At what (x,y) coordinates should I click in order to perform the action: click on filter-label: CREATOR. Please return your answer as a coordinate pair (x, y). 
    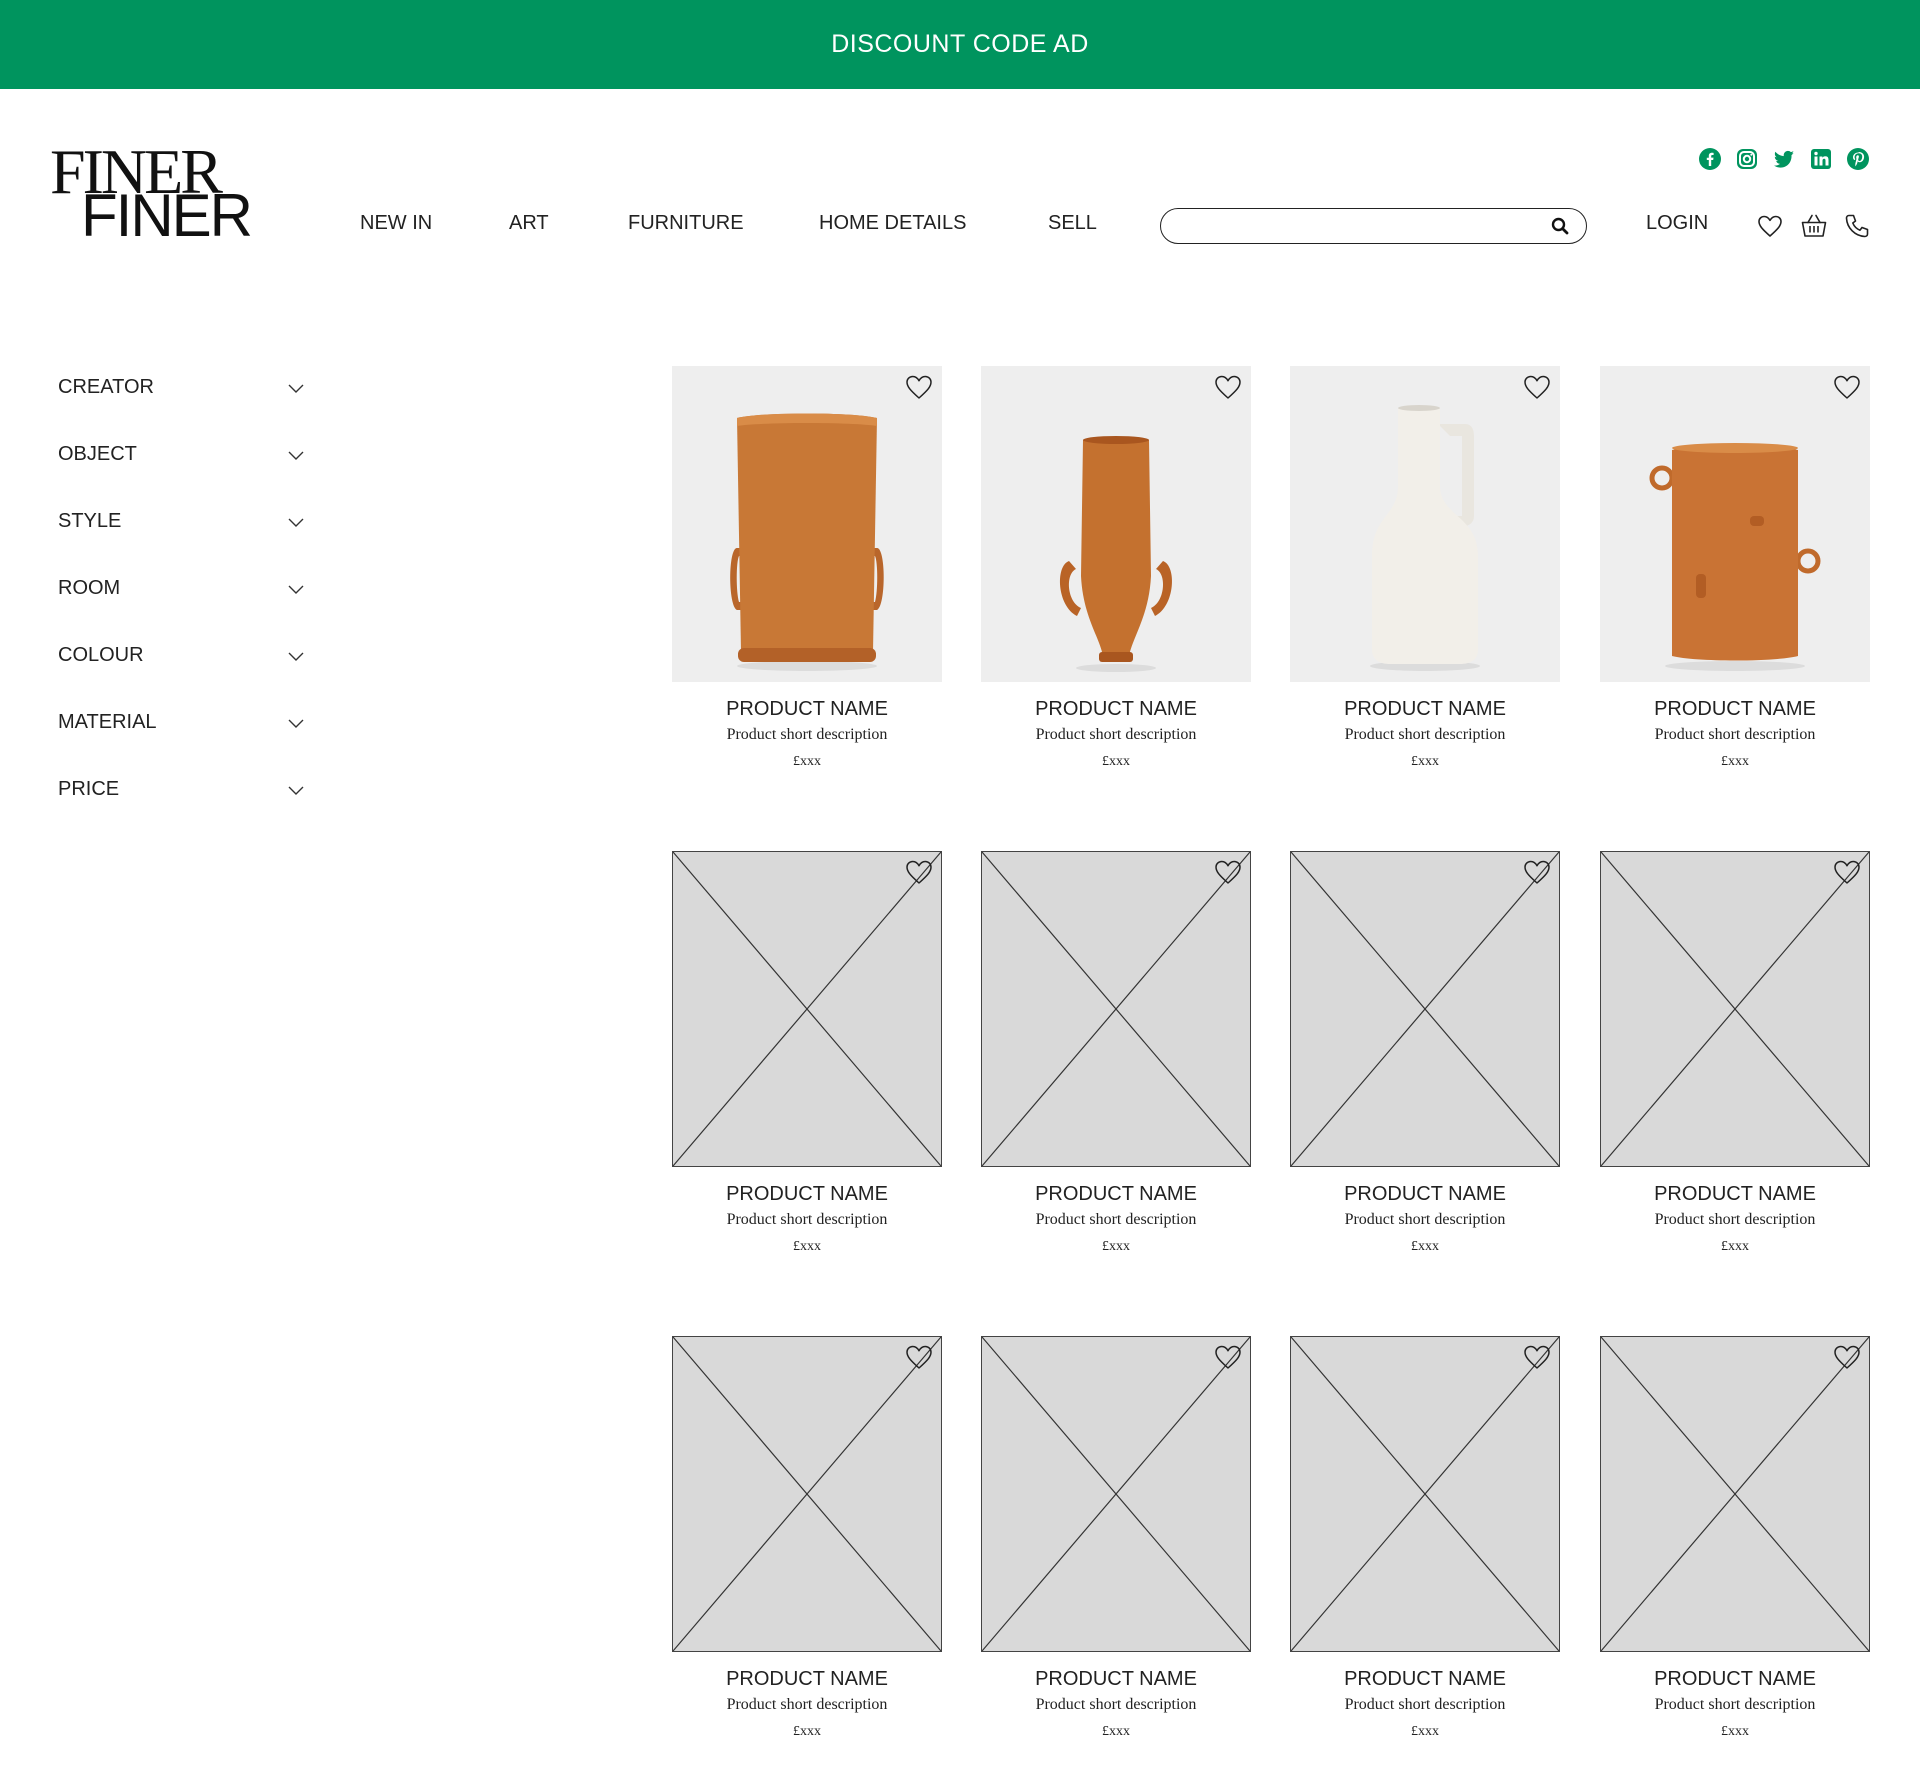
    Looking at the image, I should click on (106, 387).